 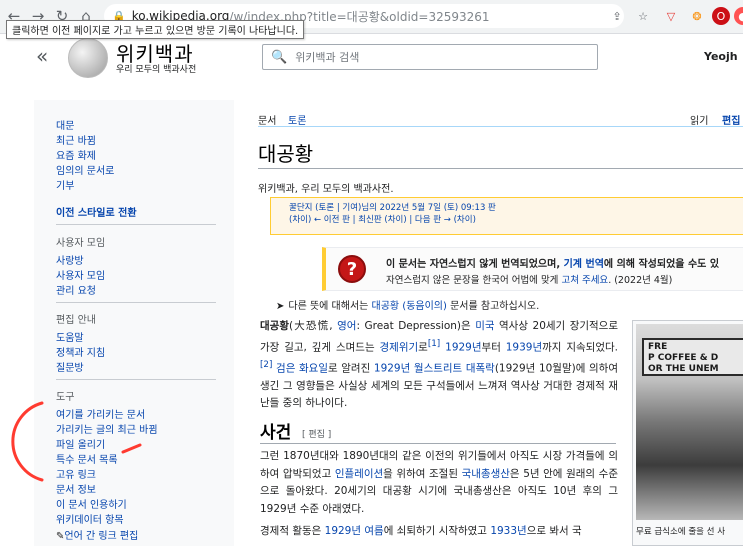 I want to click on search-input: 🔍 위키백과 검색, so click(x=430, y=57).